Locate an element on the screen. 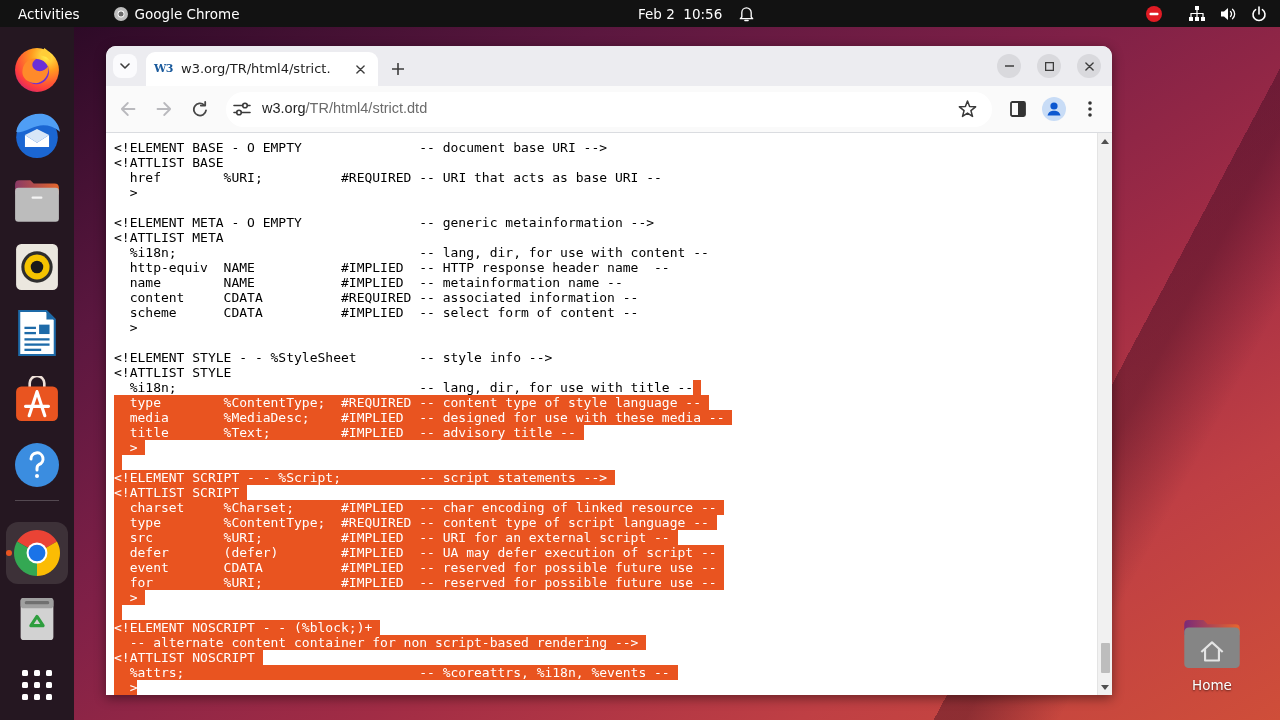 The image size is (1280, 720). tricolor-circle-icon is located at coordinates (37, 553).